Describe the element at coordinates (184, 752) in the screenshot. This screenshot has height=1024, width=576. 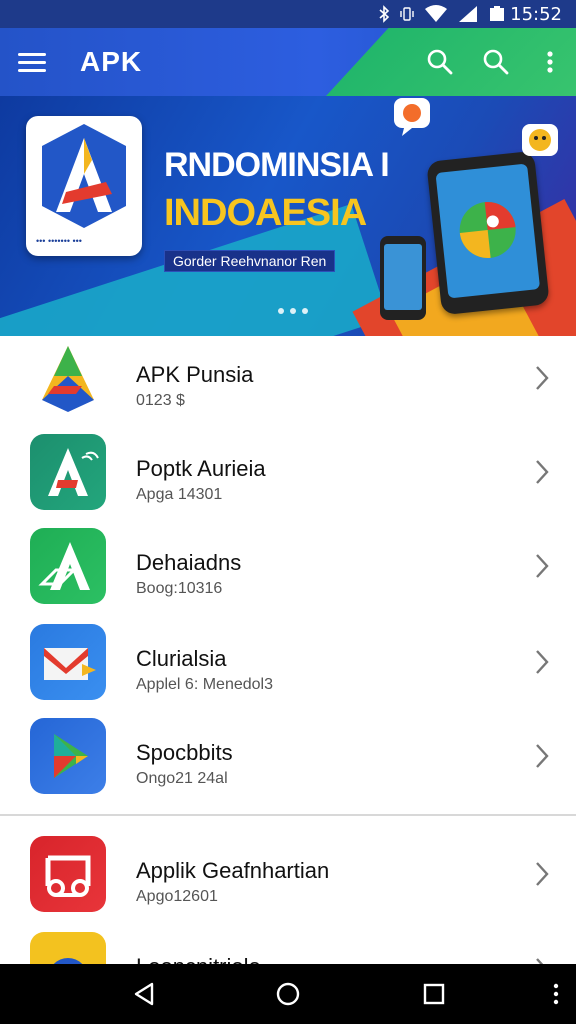
I see `app-name: Spocbbits` at that location.